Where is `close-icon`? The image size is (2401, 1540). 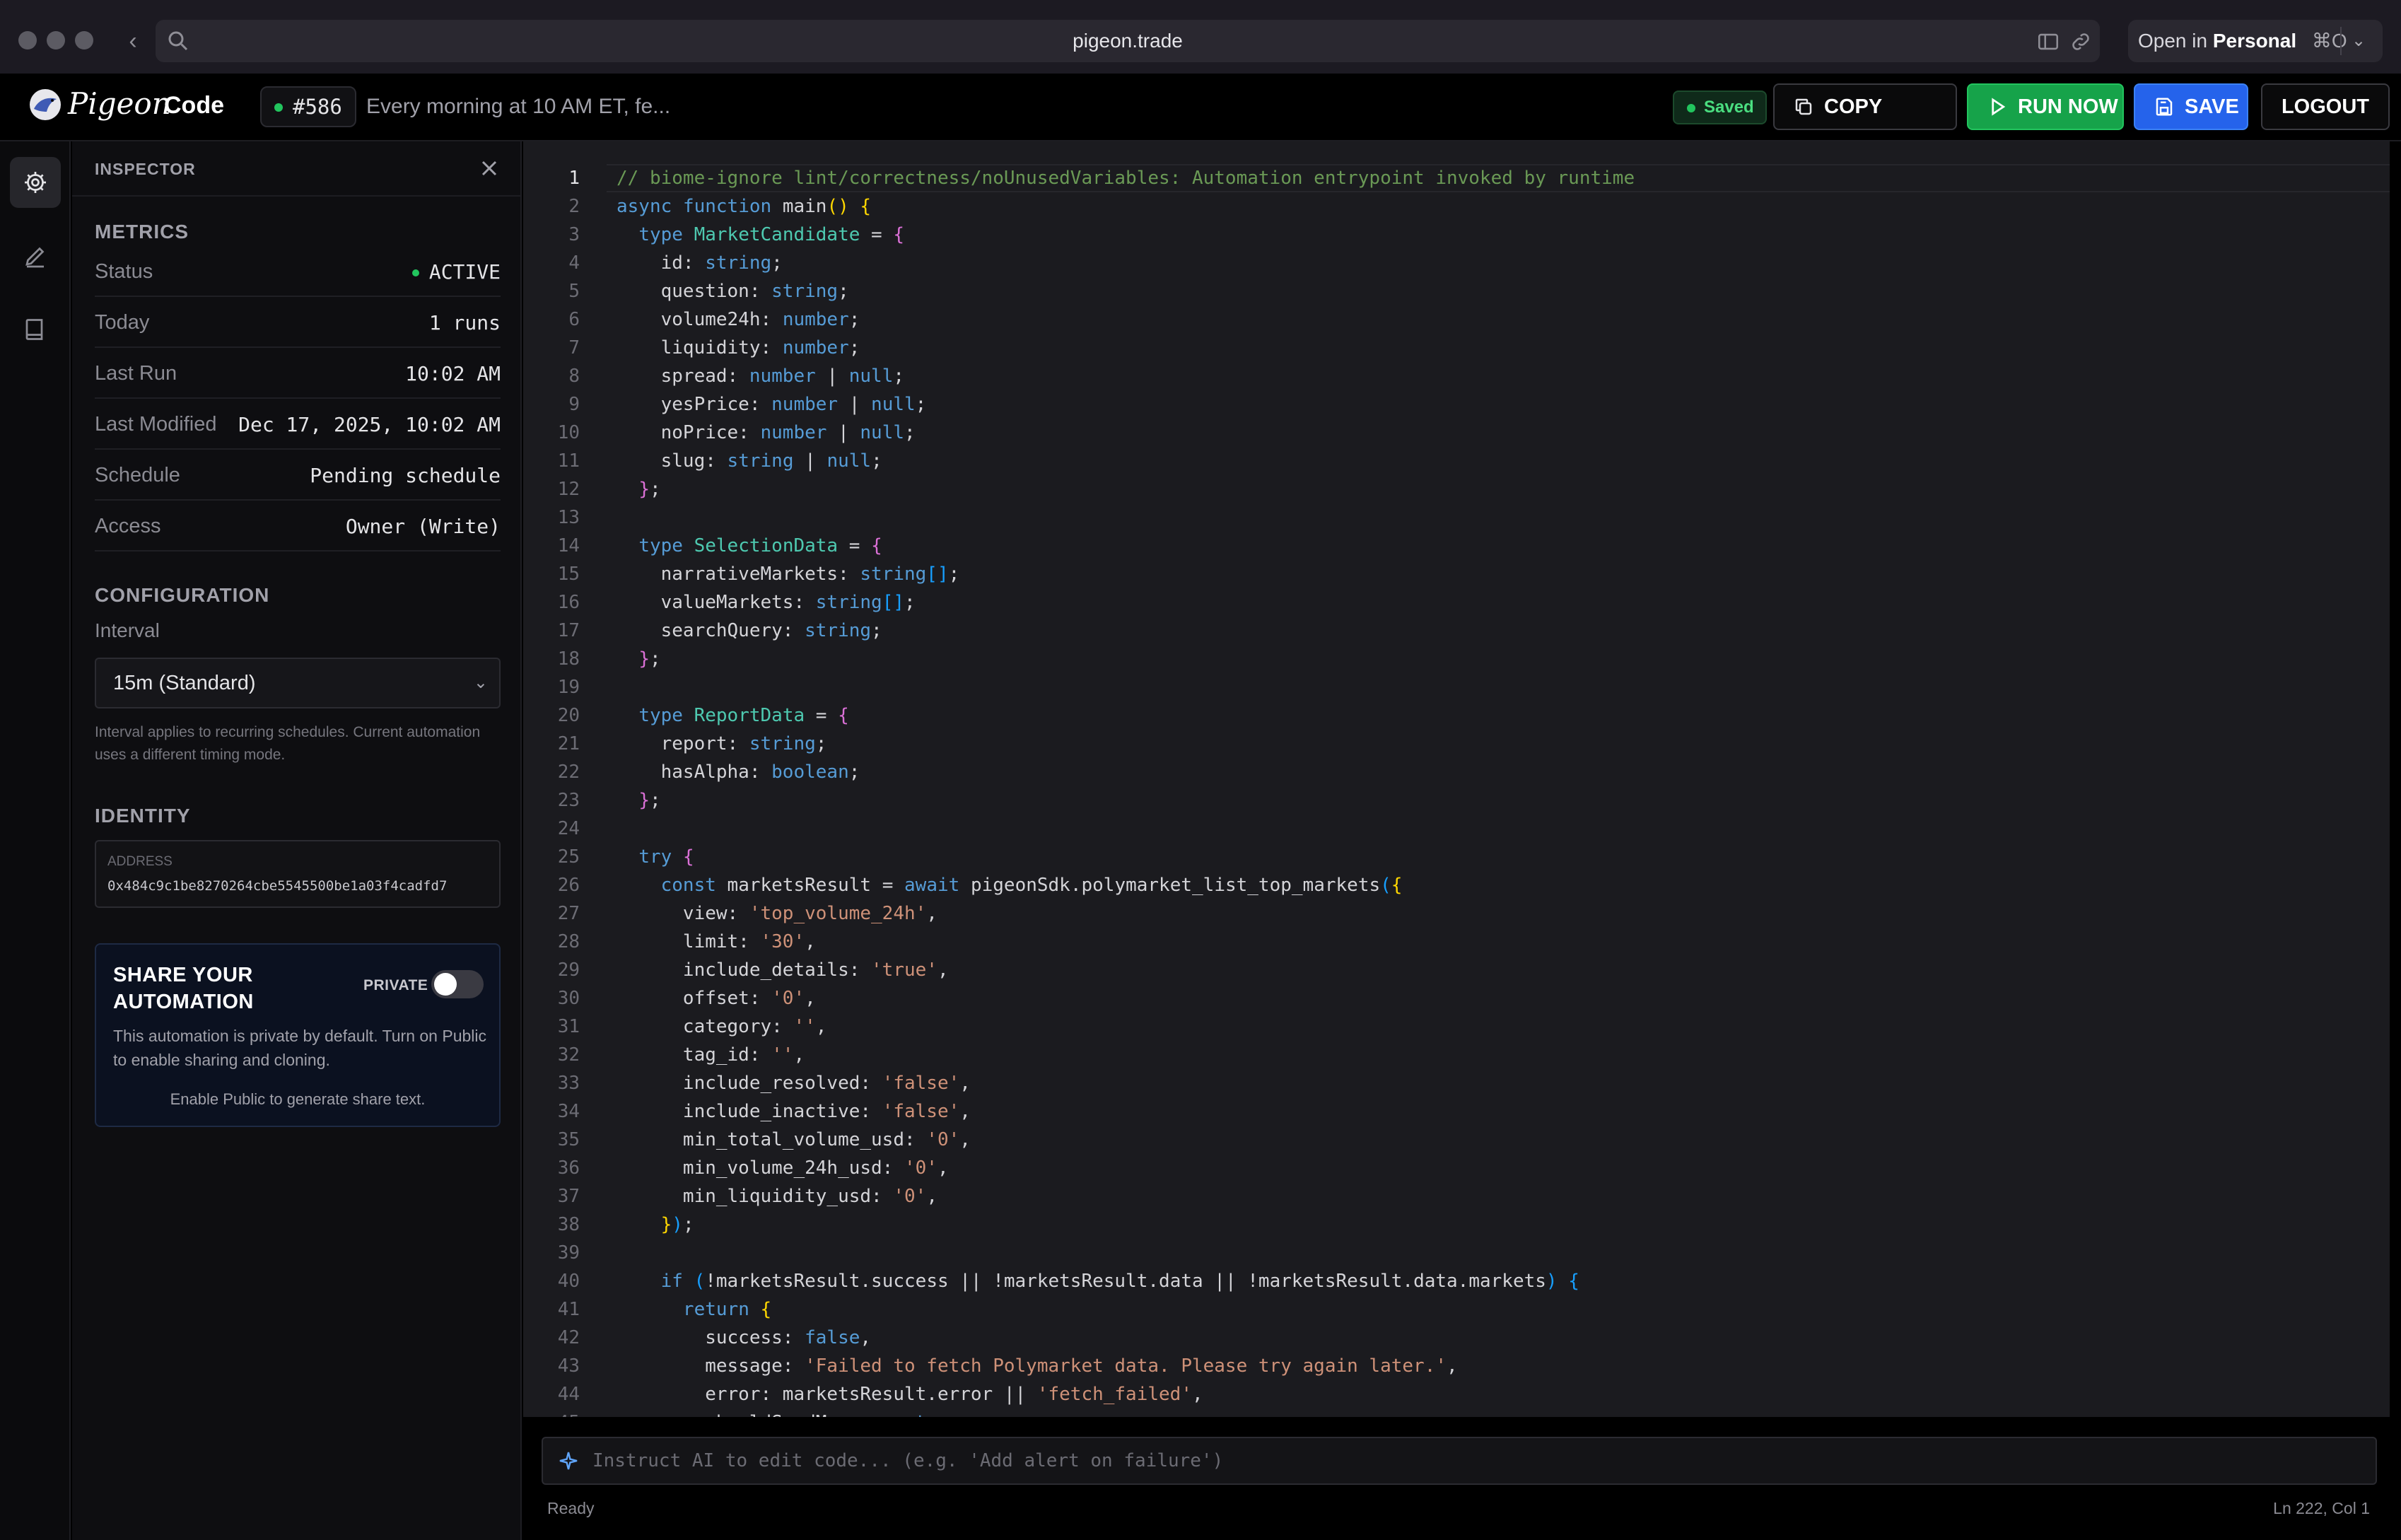 close-icon is located at coordinates (489, 169).